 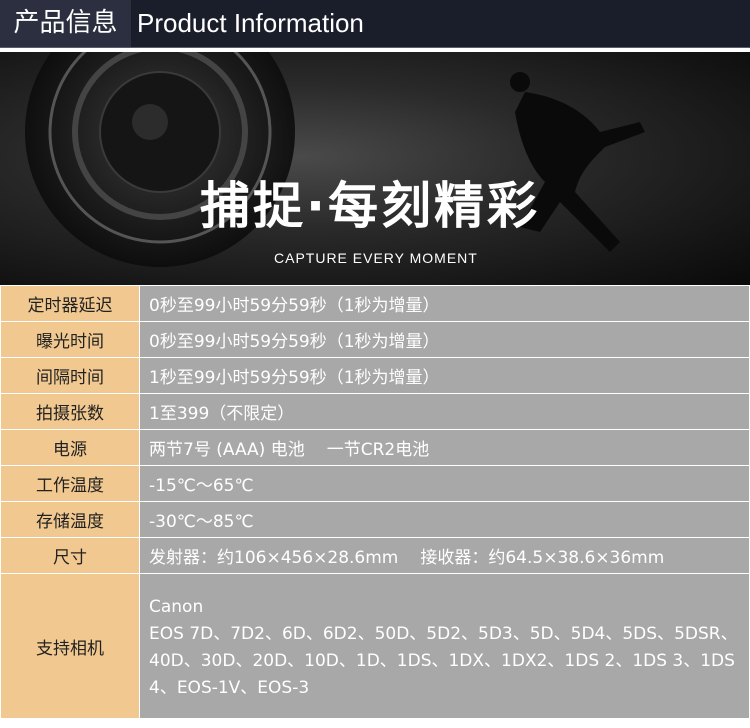 What do you see at coordinates (370, 206) in the screenshot?
I see `banner-title: 捕捉·每刻精彩` at bounding box center [370, 206].